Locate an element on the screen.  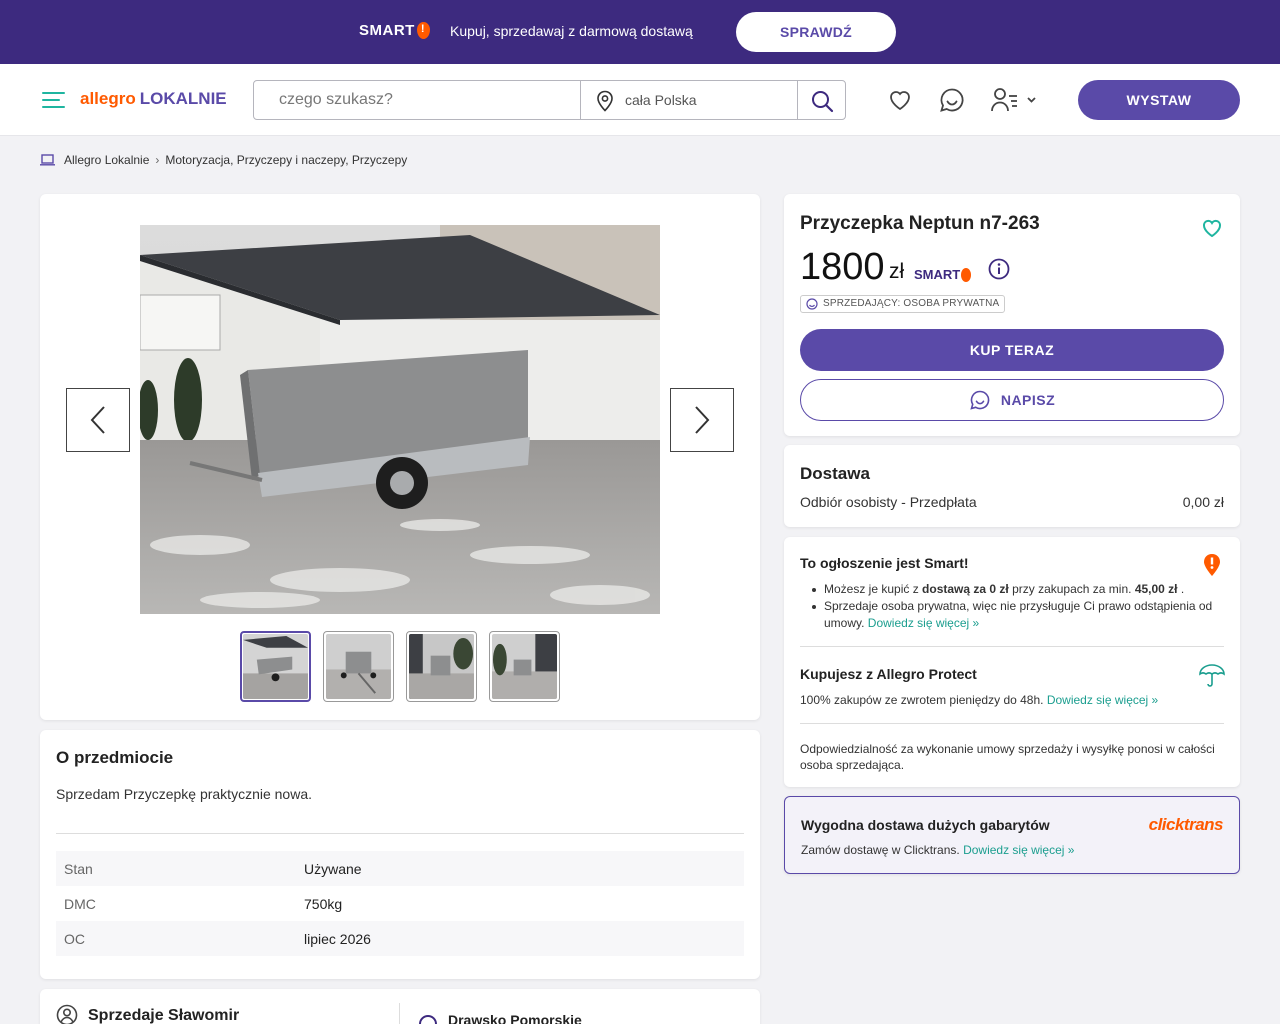
item-description: Sprzedam Przyczepkę praktycznie nowa. is located at coordinates (184, 794).